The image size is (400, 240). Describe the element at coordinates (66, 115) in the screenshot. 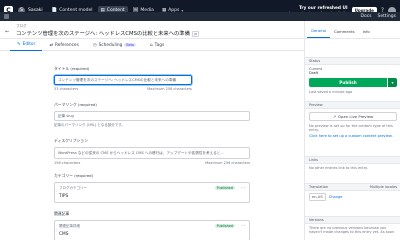

I see `slug-input-value: 記事 slug` at that location.